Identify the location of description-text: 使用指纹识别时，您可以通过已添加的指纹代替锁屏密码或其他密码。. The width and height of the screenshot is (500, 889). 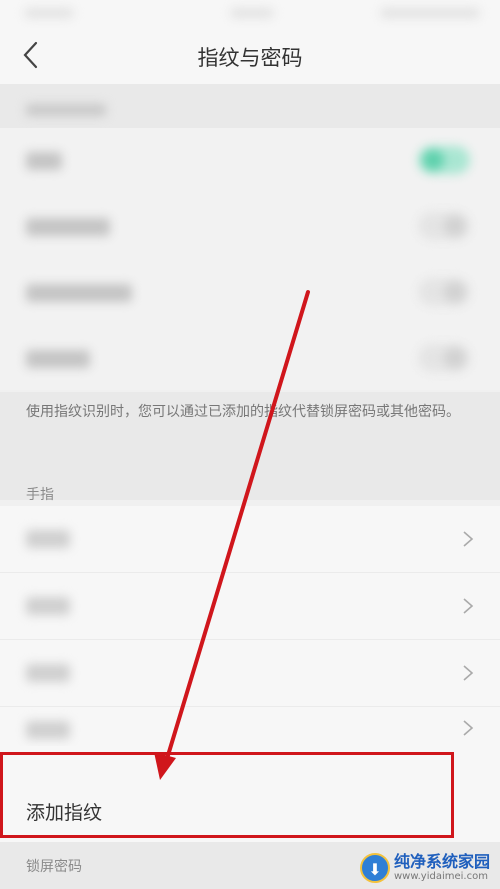
(243, 412).